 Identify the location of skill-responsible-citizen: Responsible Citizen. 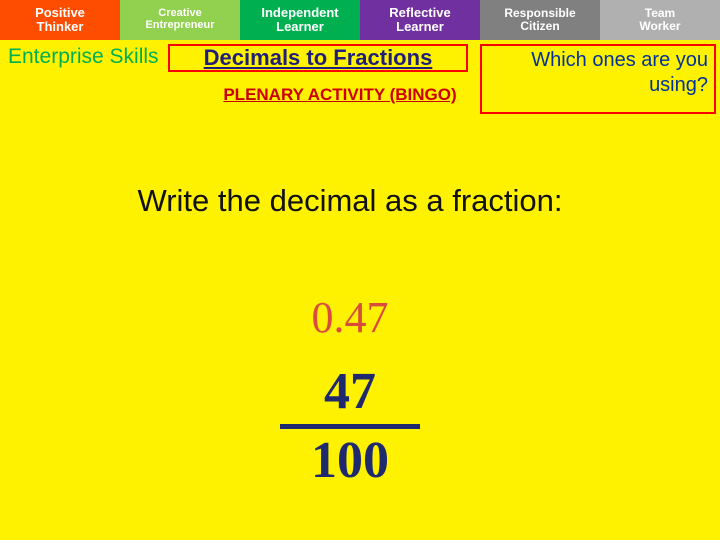
(540, 20).